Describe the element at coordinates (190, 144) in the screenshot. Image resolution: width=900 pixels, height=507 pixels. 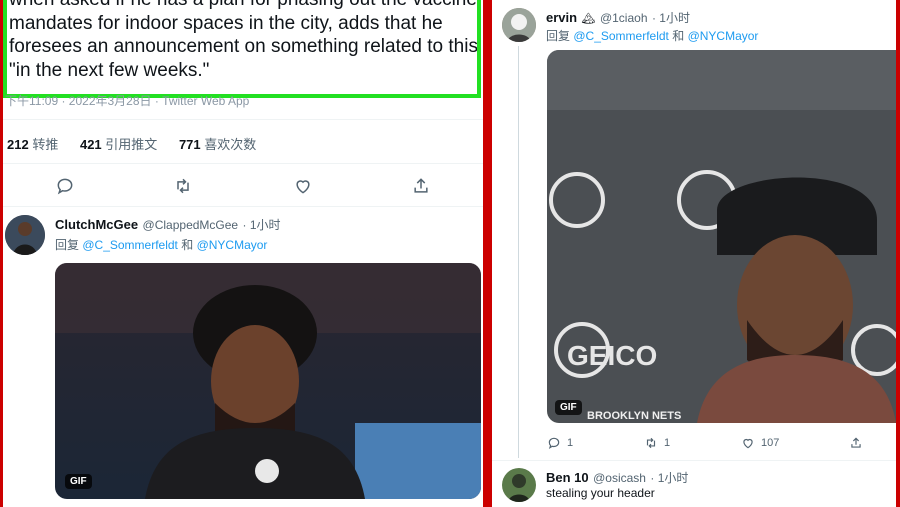
I see `like-count: 771` at that location.